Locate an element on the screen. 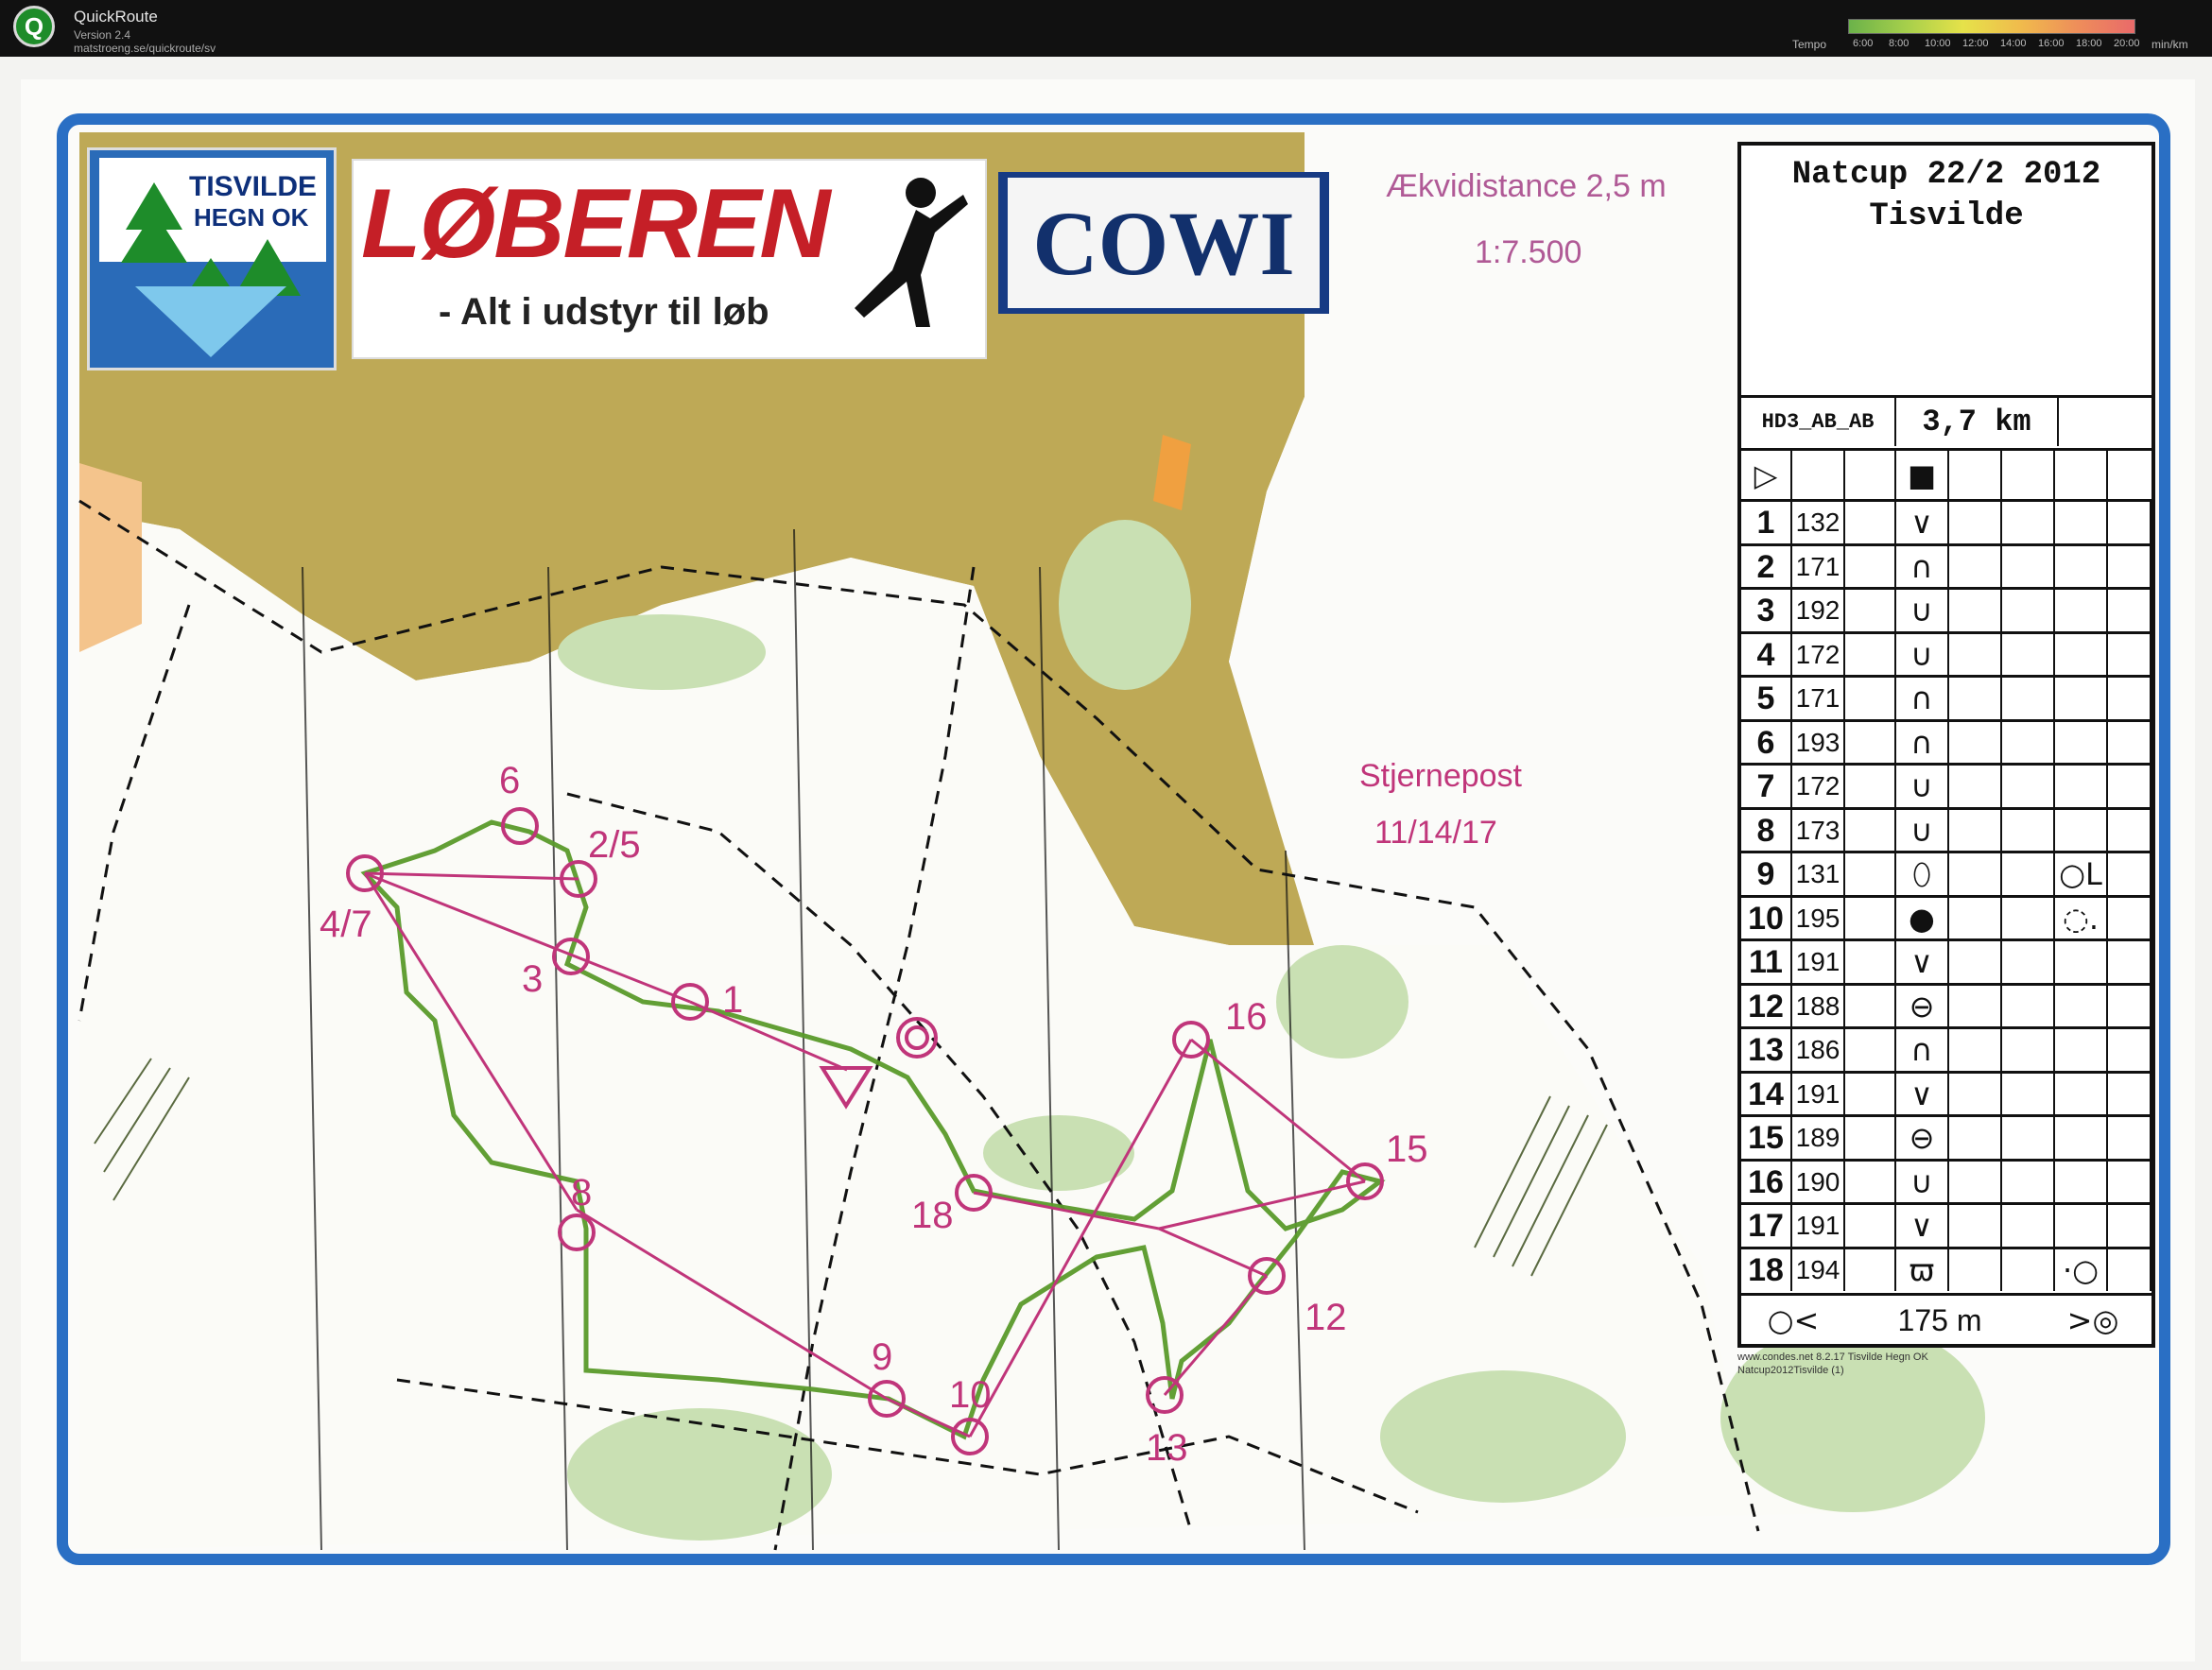 This screenshot has height=1670, width=2212. sponsor-cowi-logo: COWI is located at coordinates (1164, 243).